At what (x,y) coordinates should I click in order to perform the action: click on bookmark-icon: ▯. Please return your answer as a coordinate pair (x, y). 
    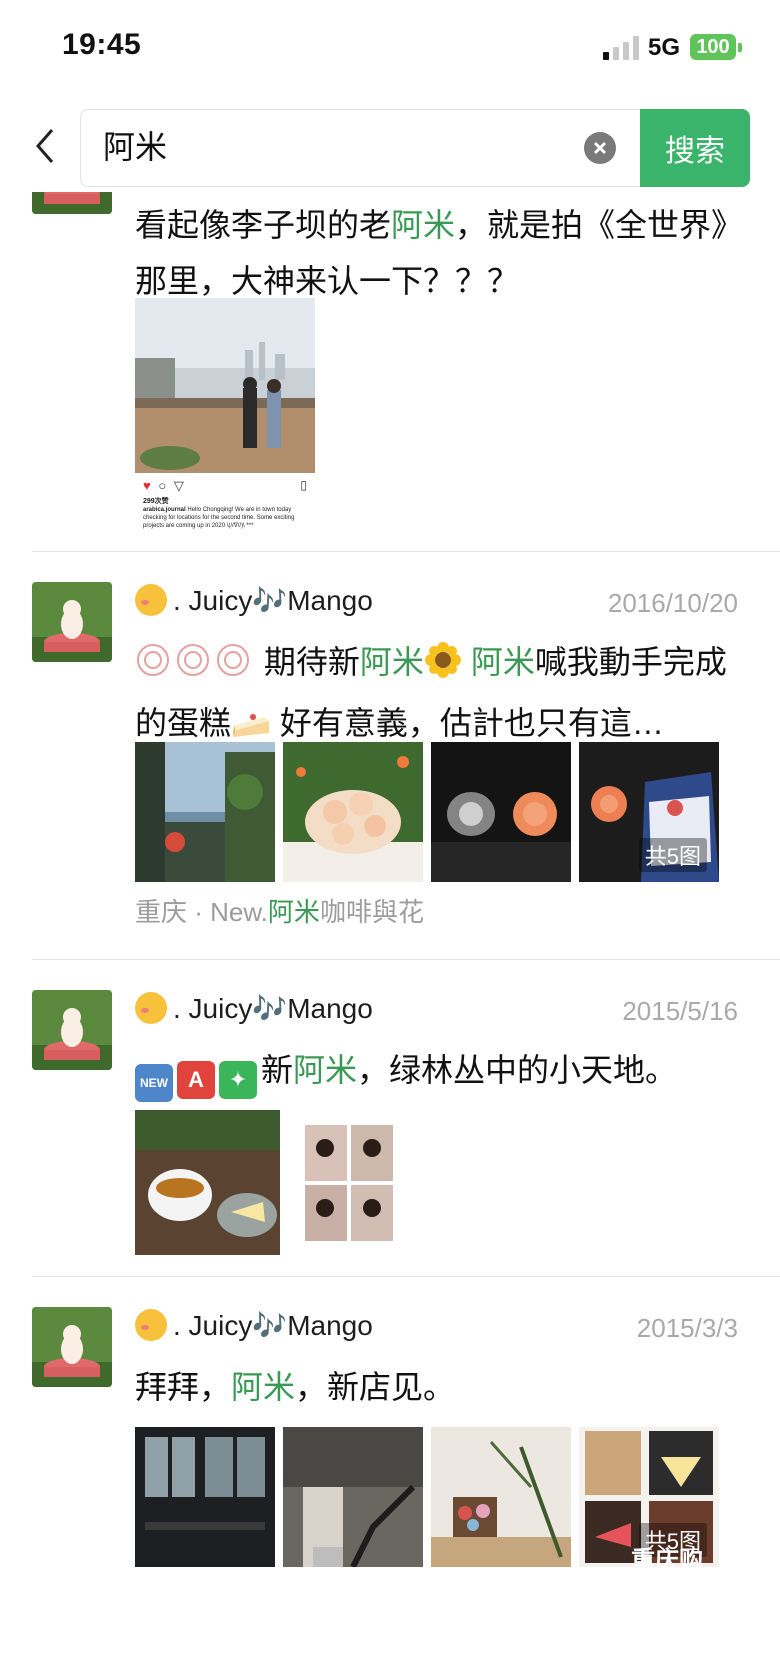
    Looking at the image, I should click on (303, 485).